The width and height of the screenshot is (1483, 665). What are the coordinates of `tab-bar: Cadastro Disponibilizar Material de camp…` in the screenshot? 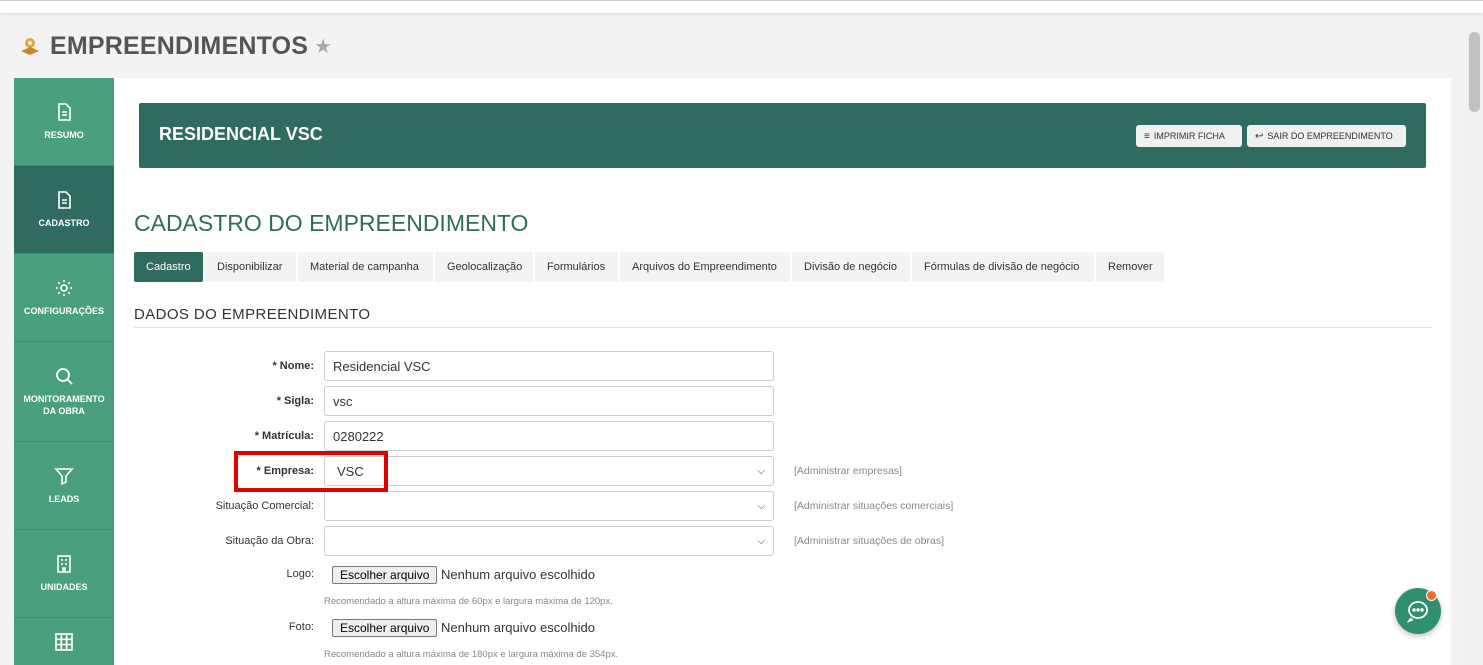 It's located at (650, 267).